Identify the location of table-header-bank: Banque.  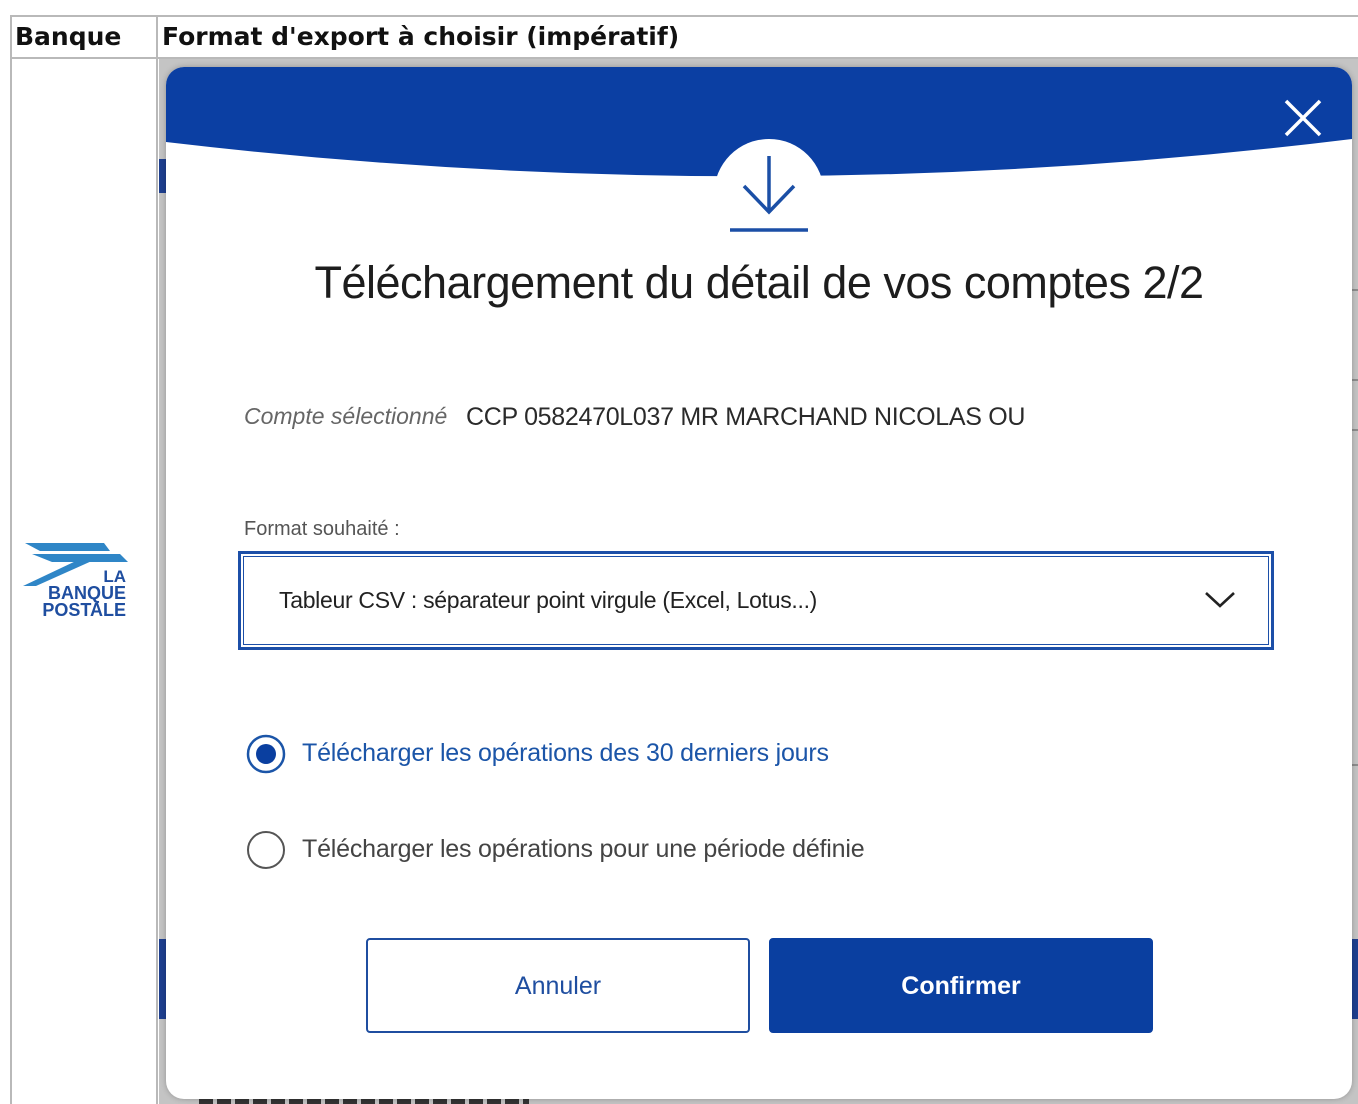
(68, 36).